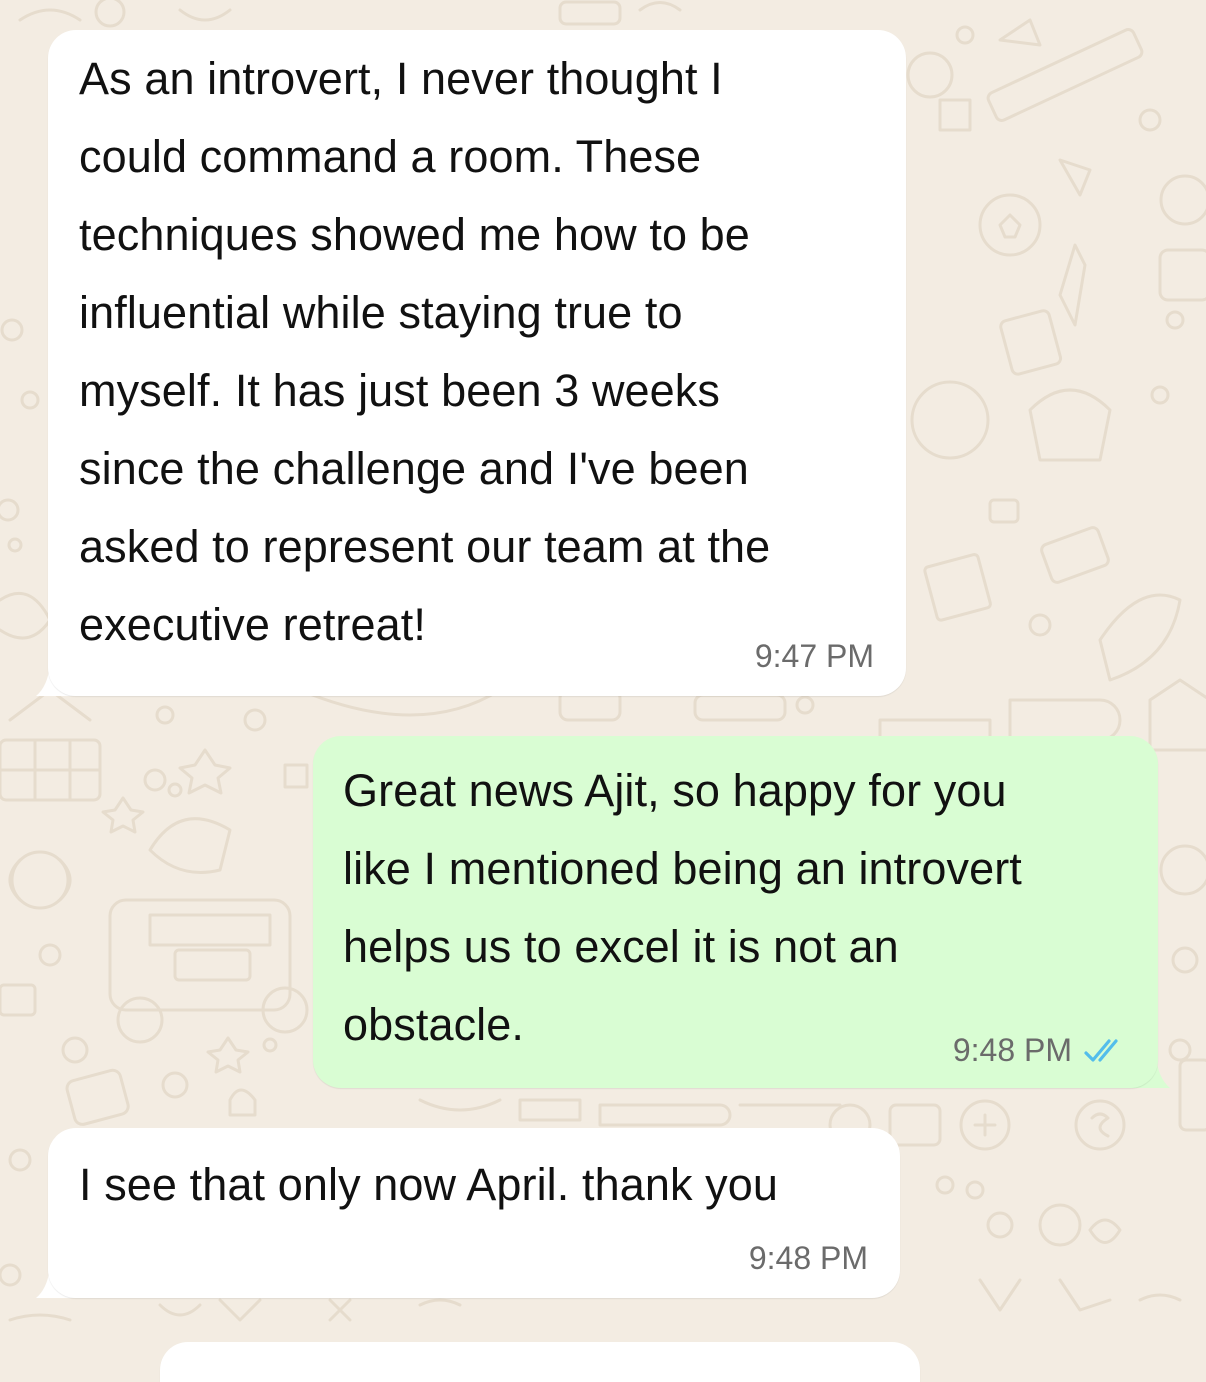 Image resolution: width=1206 pixels, height=1382 pixels. I want to click on message-bubble-incoming-partial, so click(540, 1362).